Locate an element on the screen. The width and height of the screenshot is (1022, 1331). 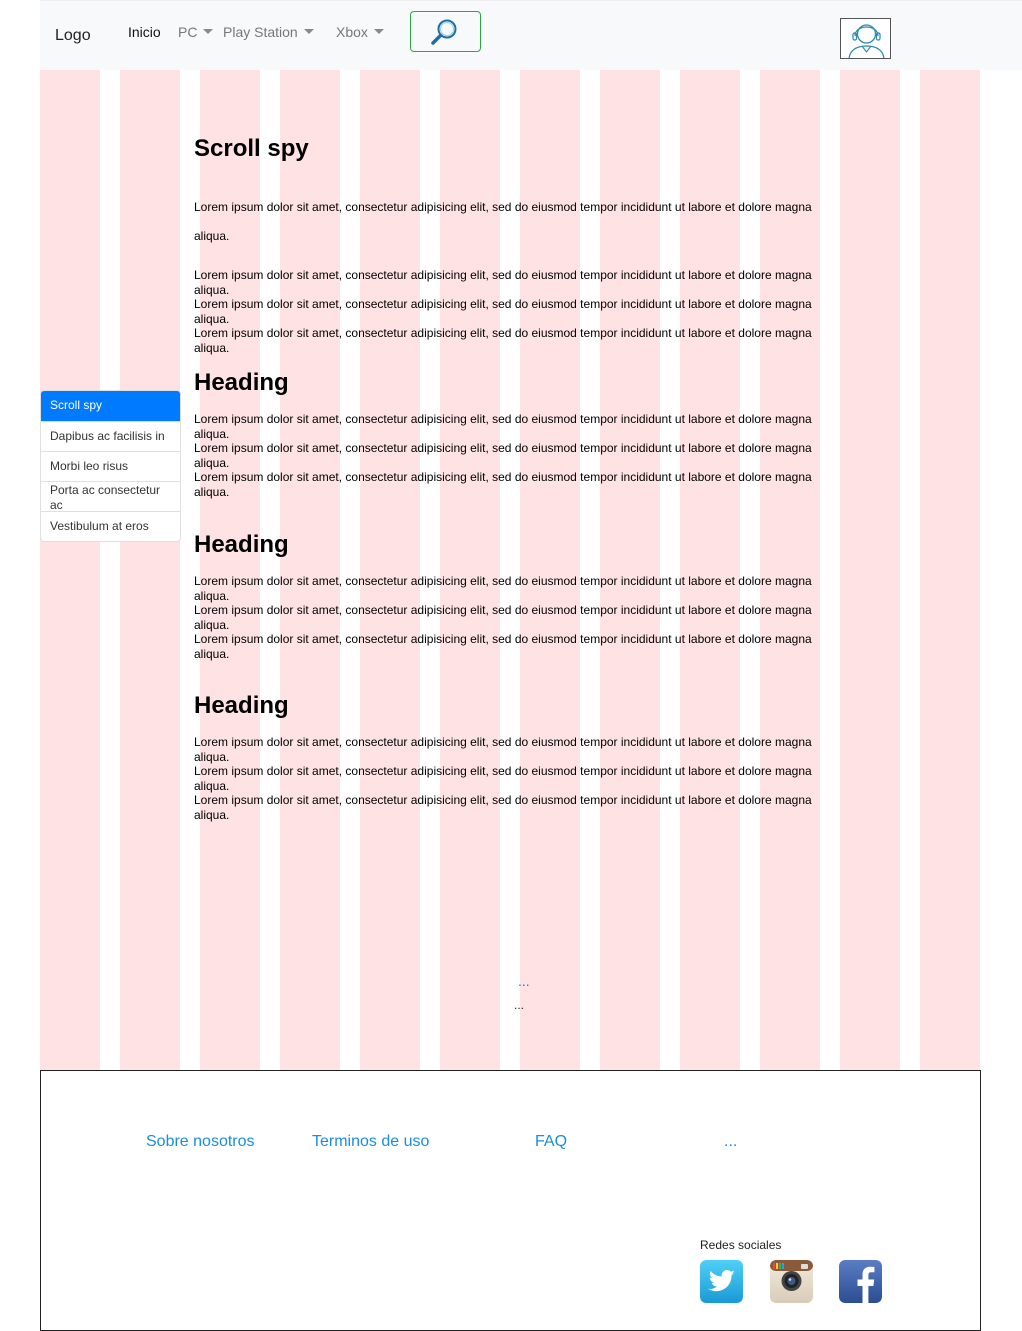
nav-item-label: Inicio is located at coordinates (144, 32).